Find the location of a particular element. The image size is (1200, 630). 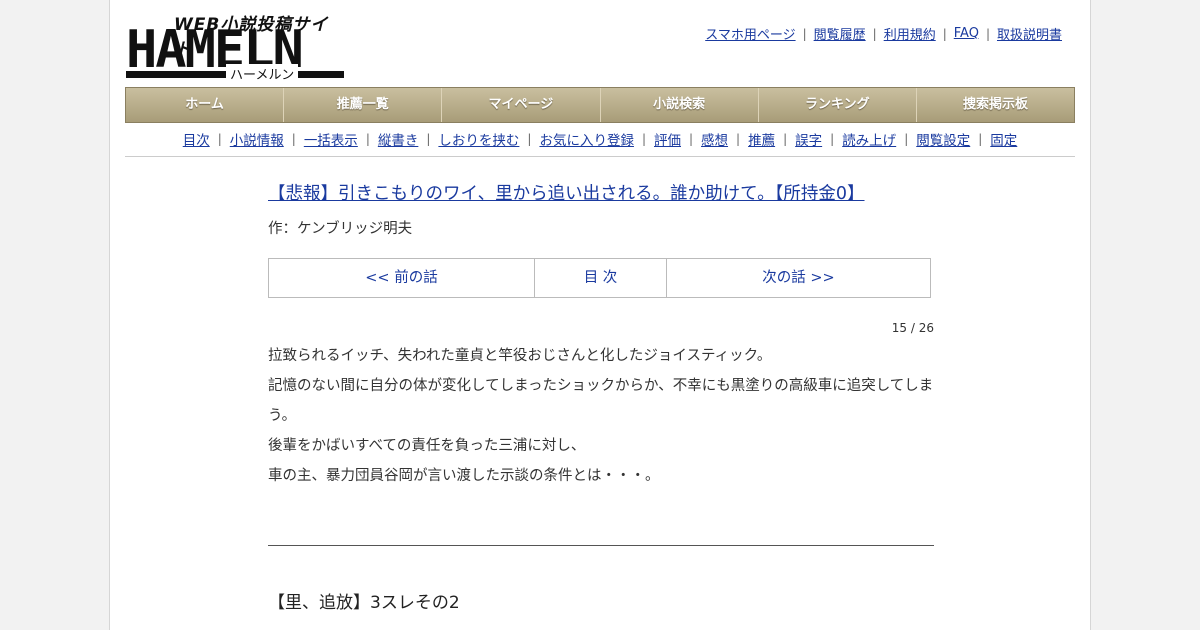

novel-title-link: 【悲報】引きこもりのワイ、里から追い出される。誰か助けて。【所持金0】 is located at coordinates (566, 192).